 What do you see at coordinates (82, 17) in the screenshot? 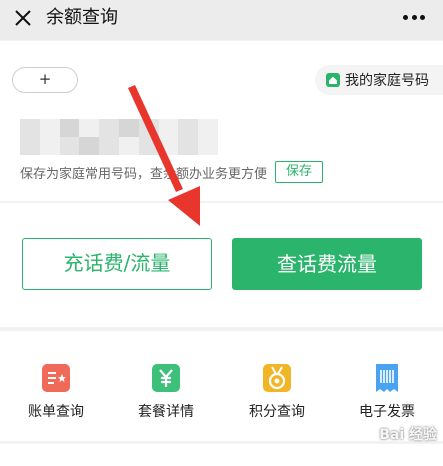
I see `page-title: 余额查询` at bounding box center [82, 17].